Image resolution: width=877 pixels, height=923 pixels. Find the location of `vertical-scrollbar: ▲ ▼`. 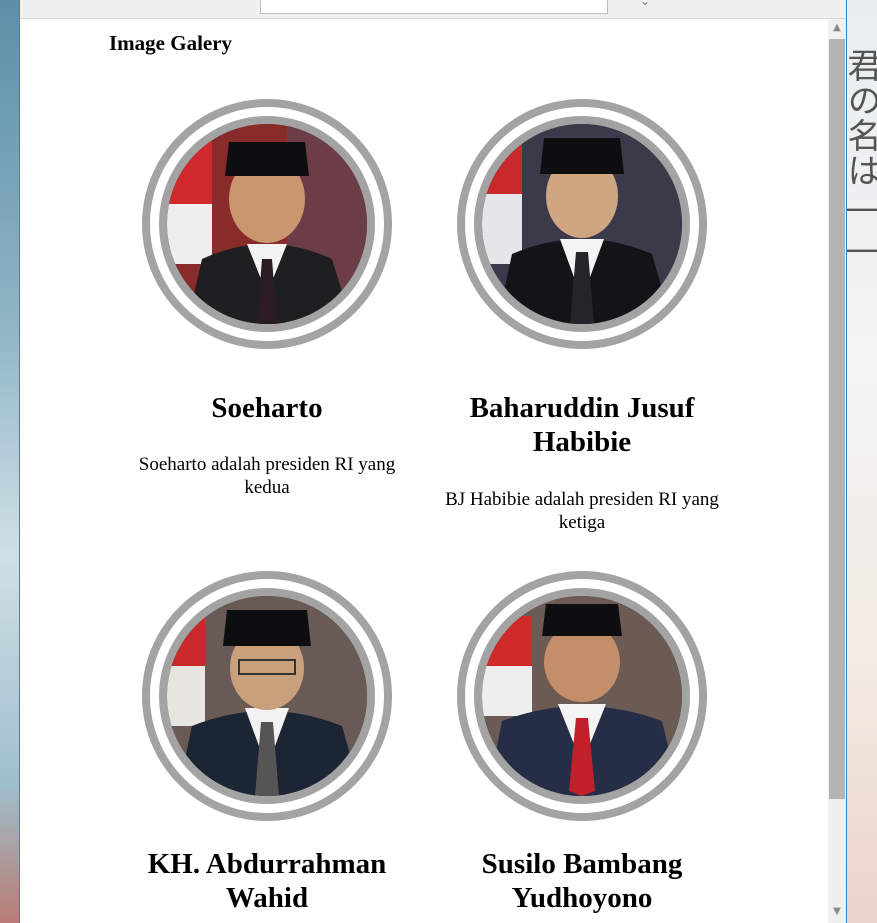

vertical-scrollbar: ▲ ▼ is located at coordinates (837, 471).